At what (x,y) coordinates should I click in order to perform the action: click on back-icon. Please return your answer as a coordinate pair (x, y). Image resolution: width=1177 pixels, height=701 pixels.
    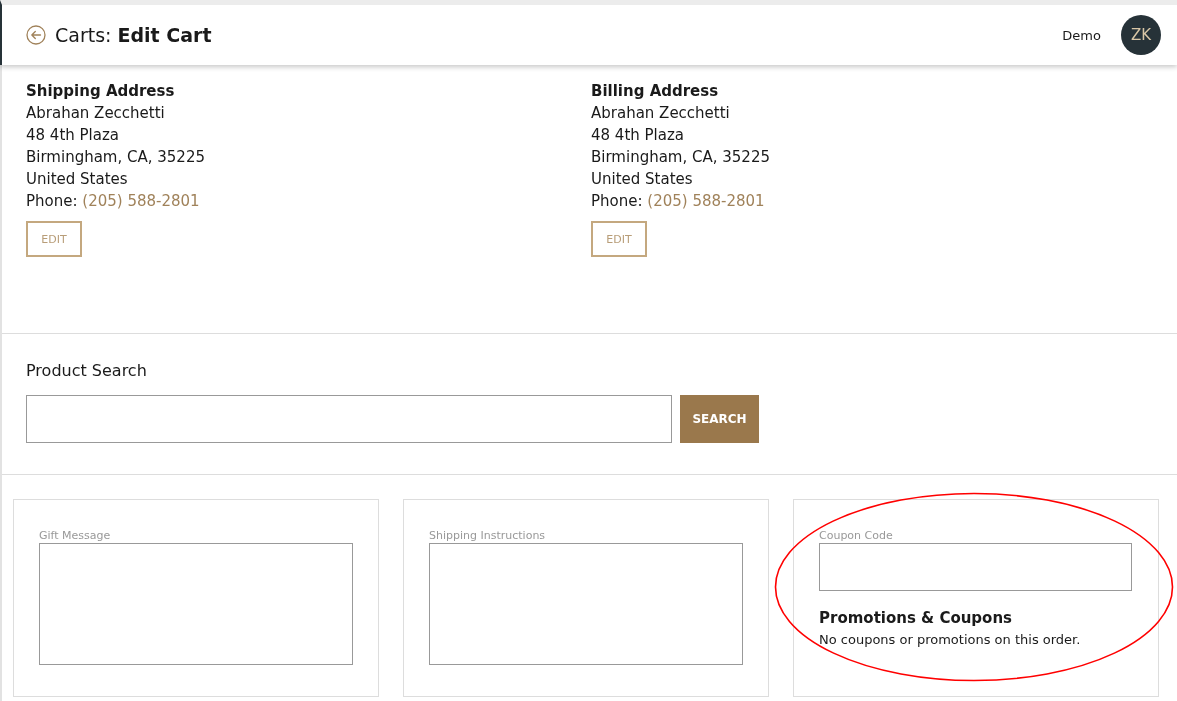
    Looking at the image, I should click on (36, 35).